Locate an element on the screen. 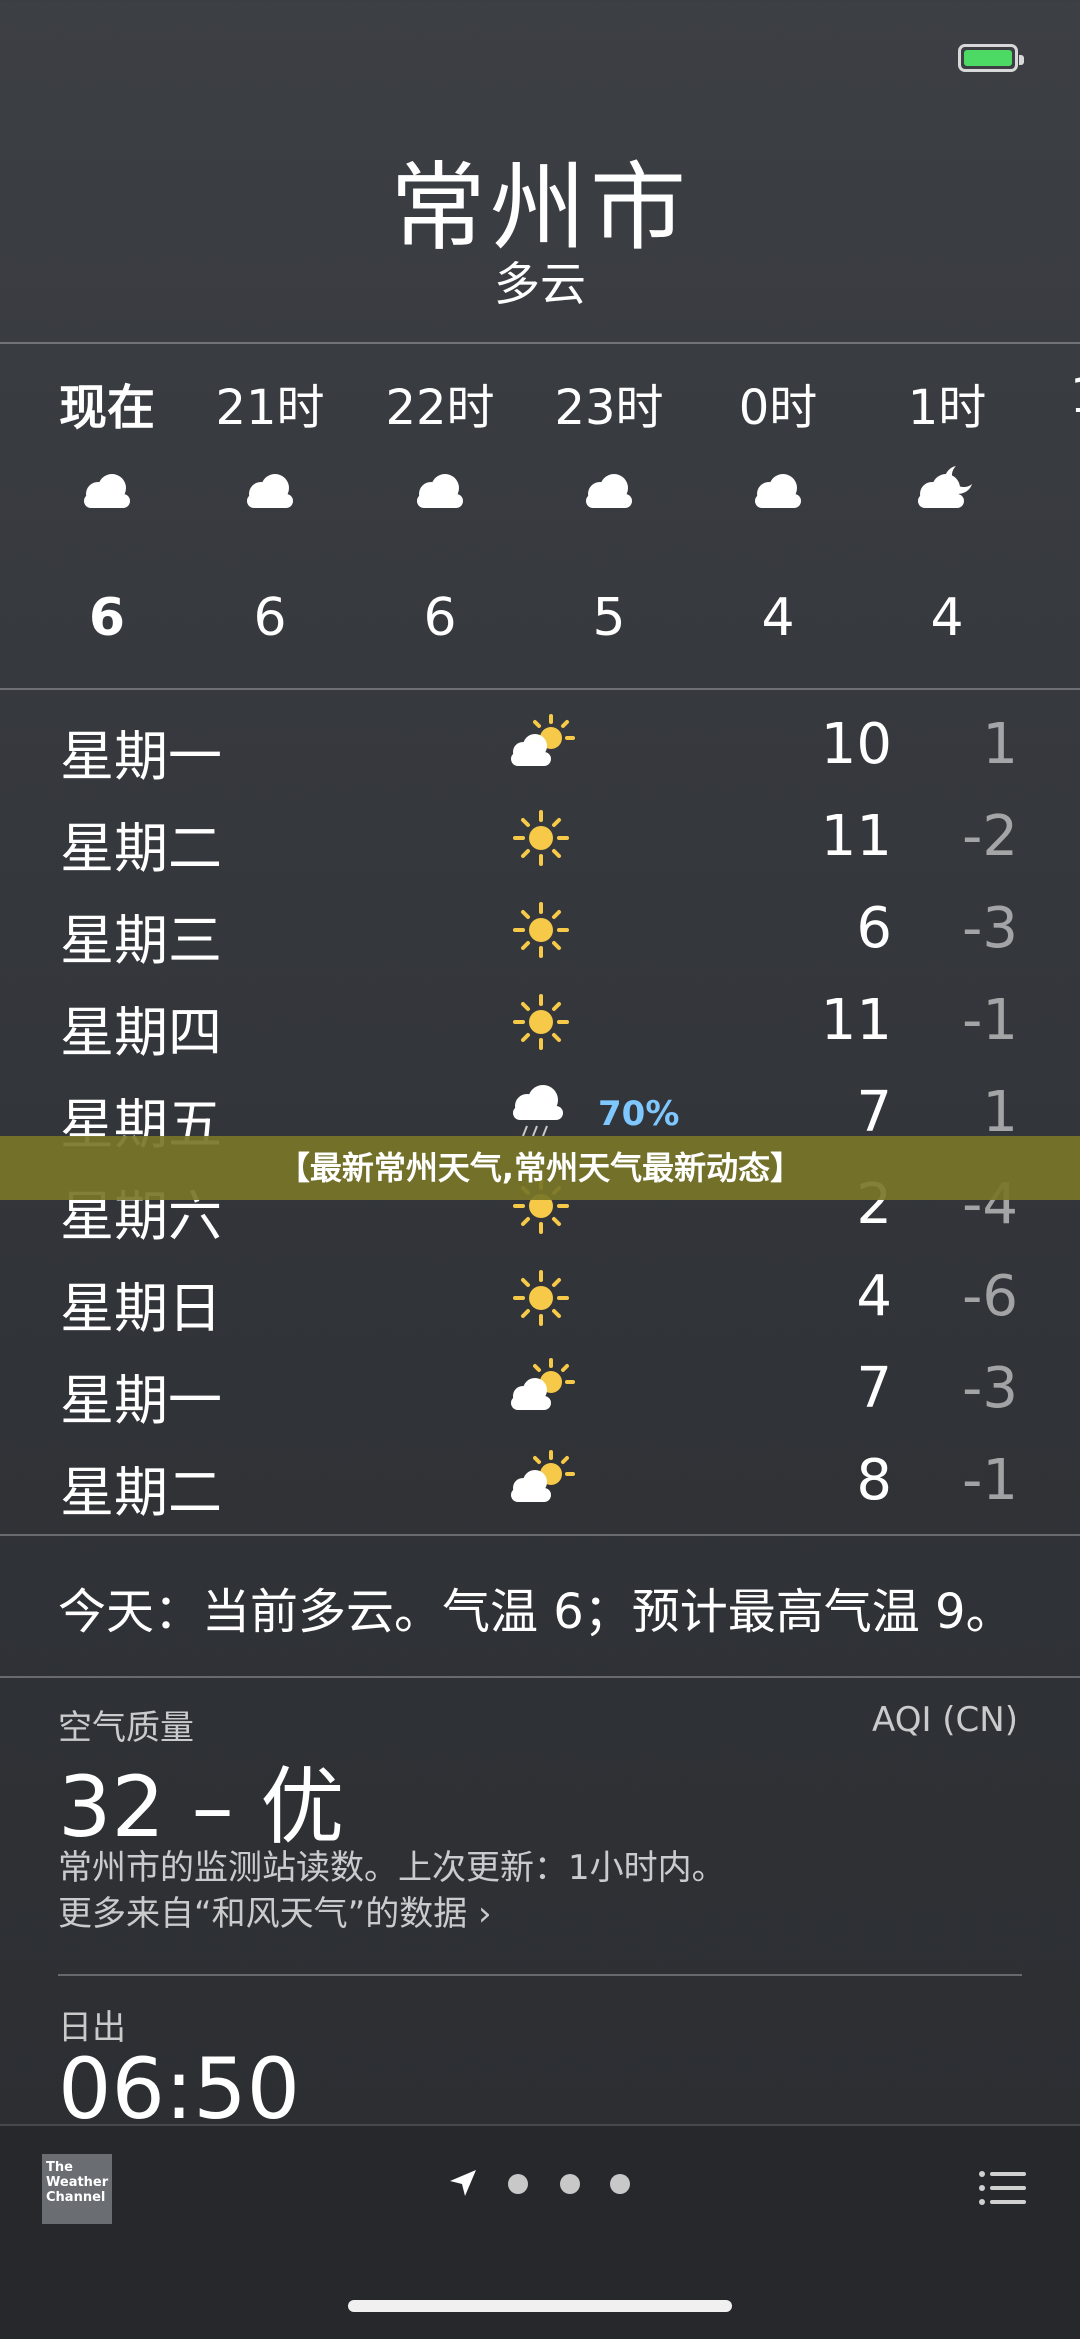  battery-icon is located at coordinates (991, 58).